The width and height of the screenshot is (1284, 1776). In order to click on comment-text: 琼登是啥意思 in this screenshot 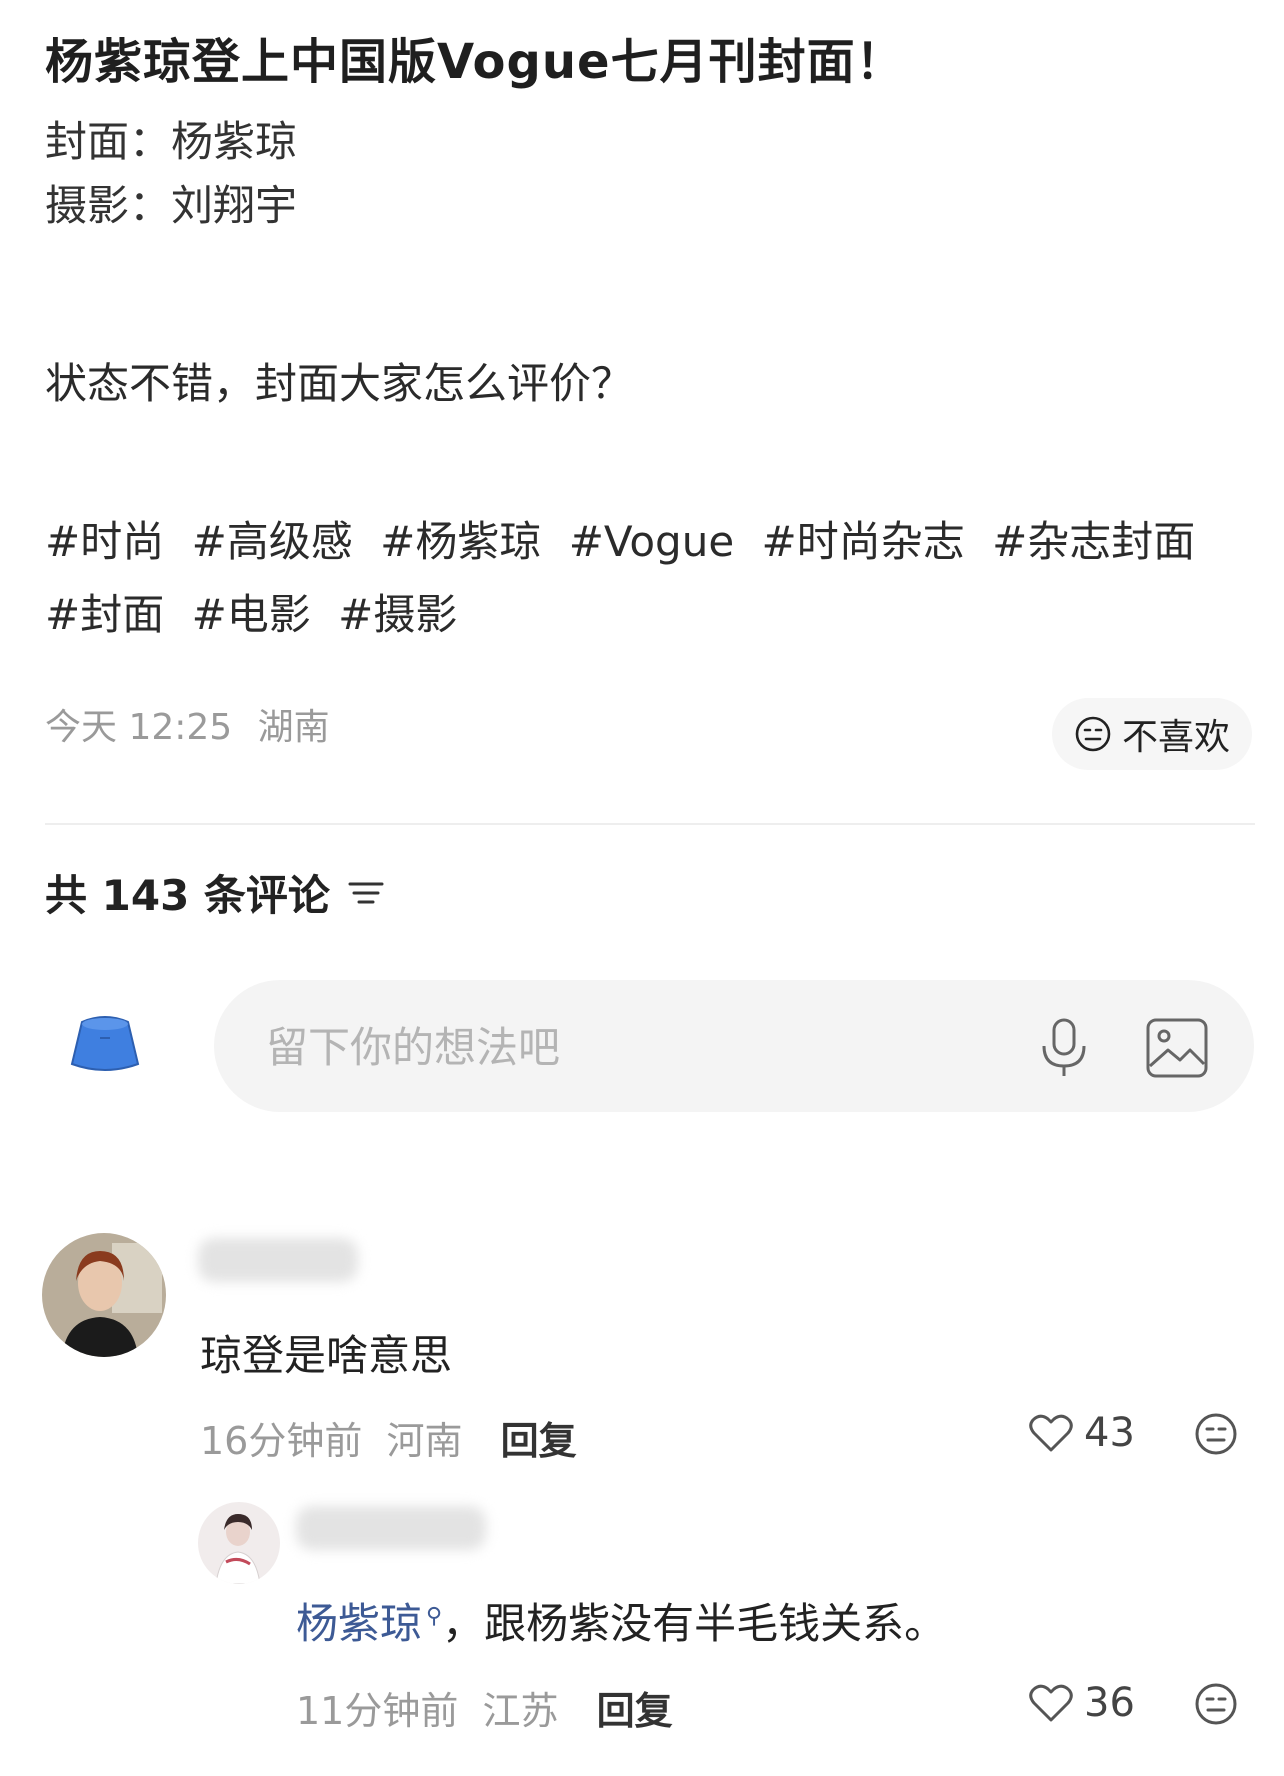, I will do `click(326, 1355)`.